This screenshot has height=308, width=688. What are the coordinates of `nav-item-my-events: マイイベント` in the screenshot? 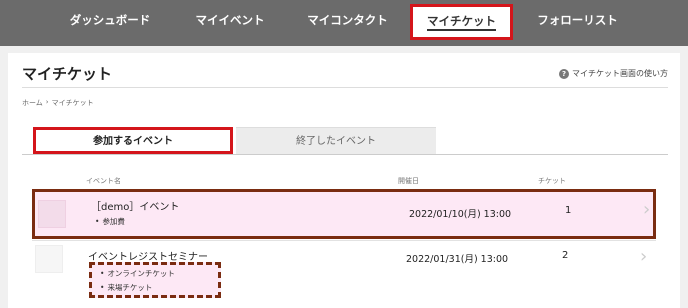 It's located at (230, 23).